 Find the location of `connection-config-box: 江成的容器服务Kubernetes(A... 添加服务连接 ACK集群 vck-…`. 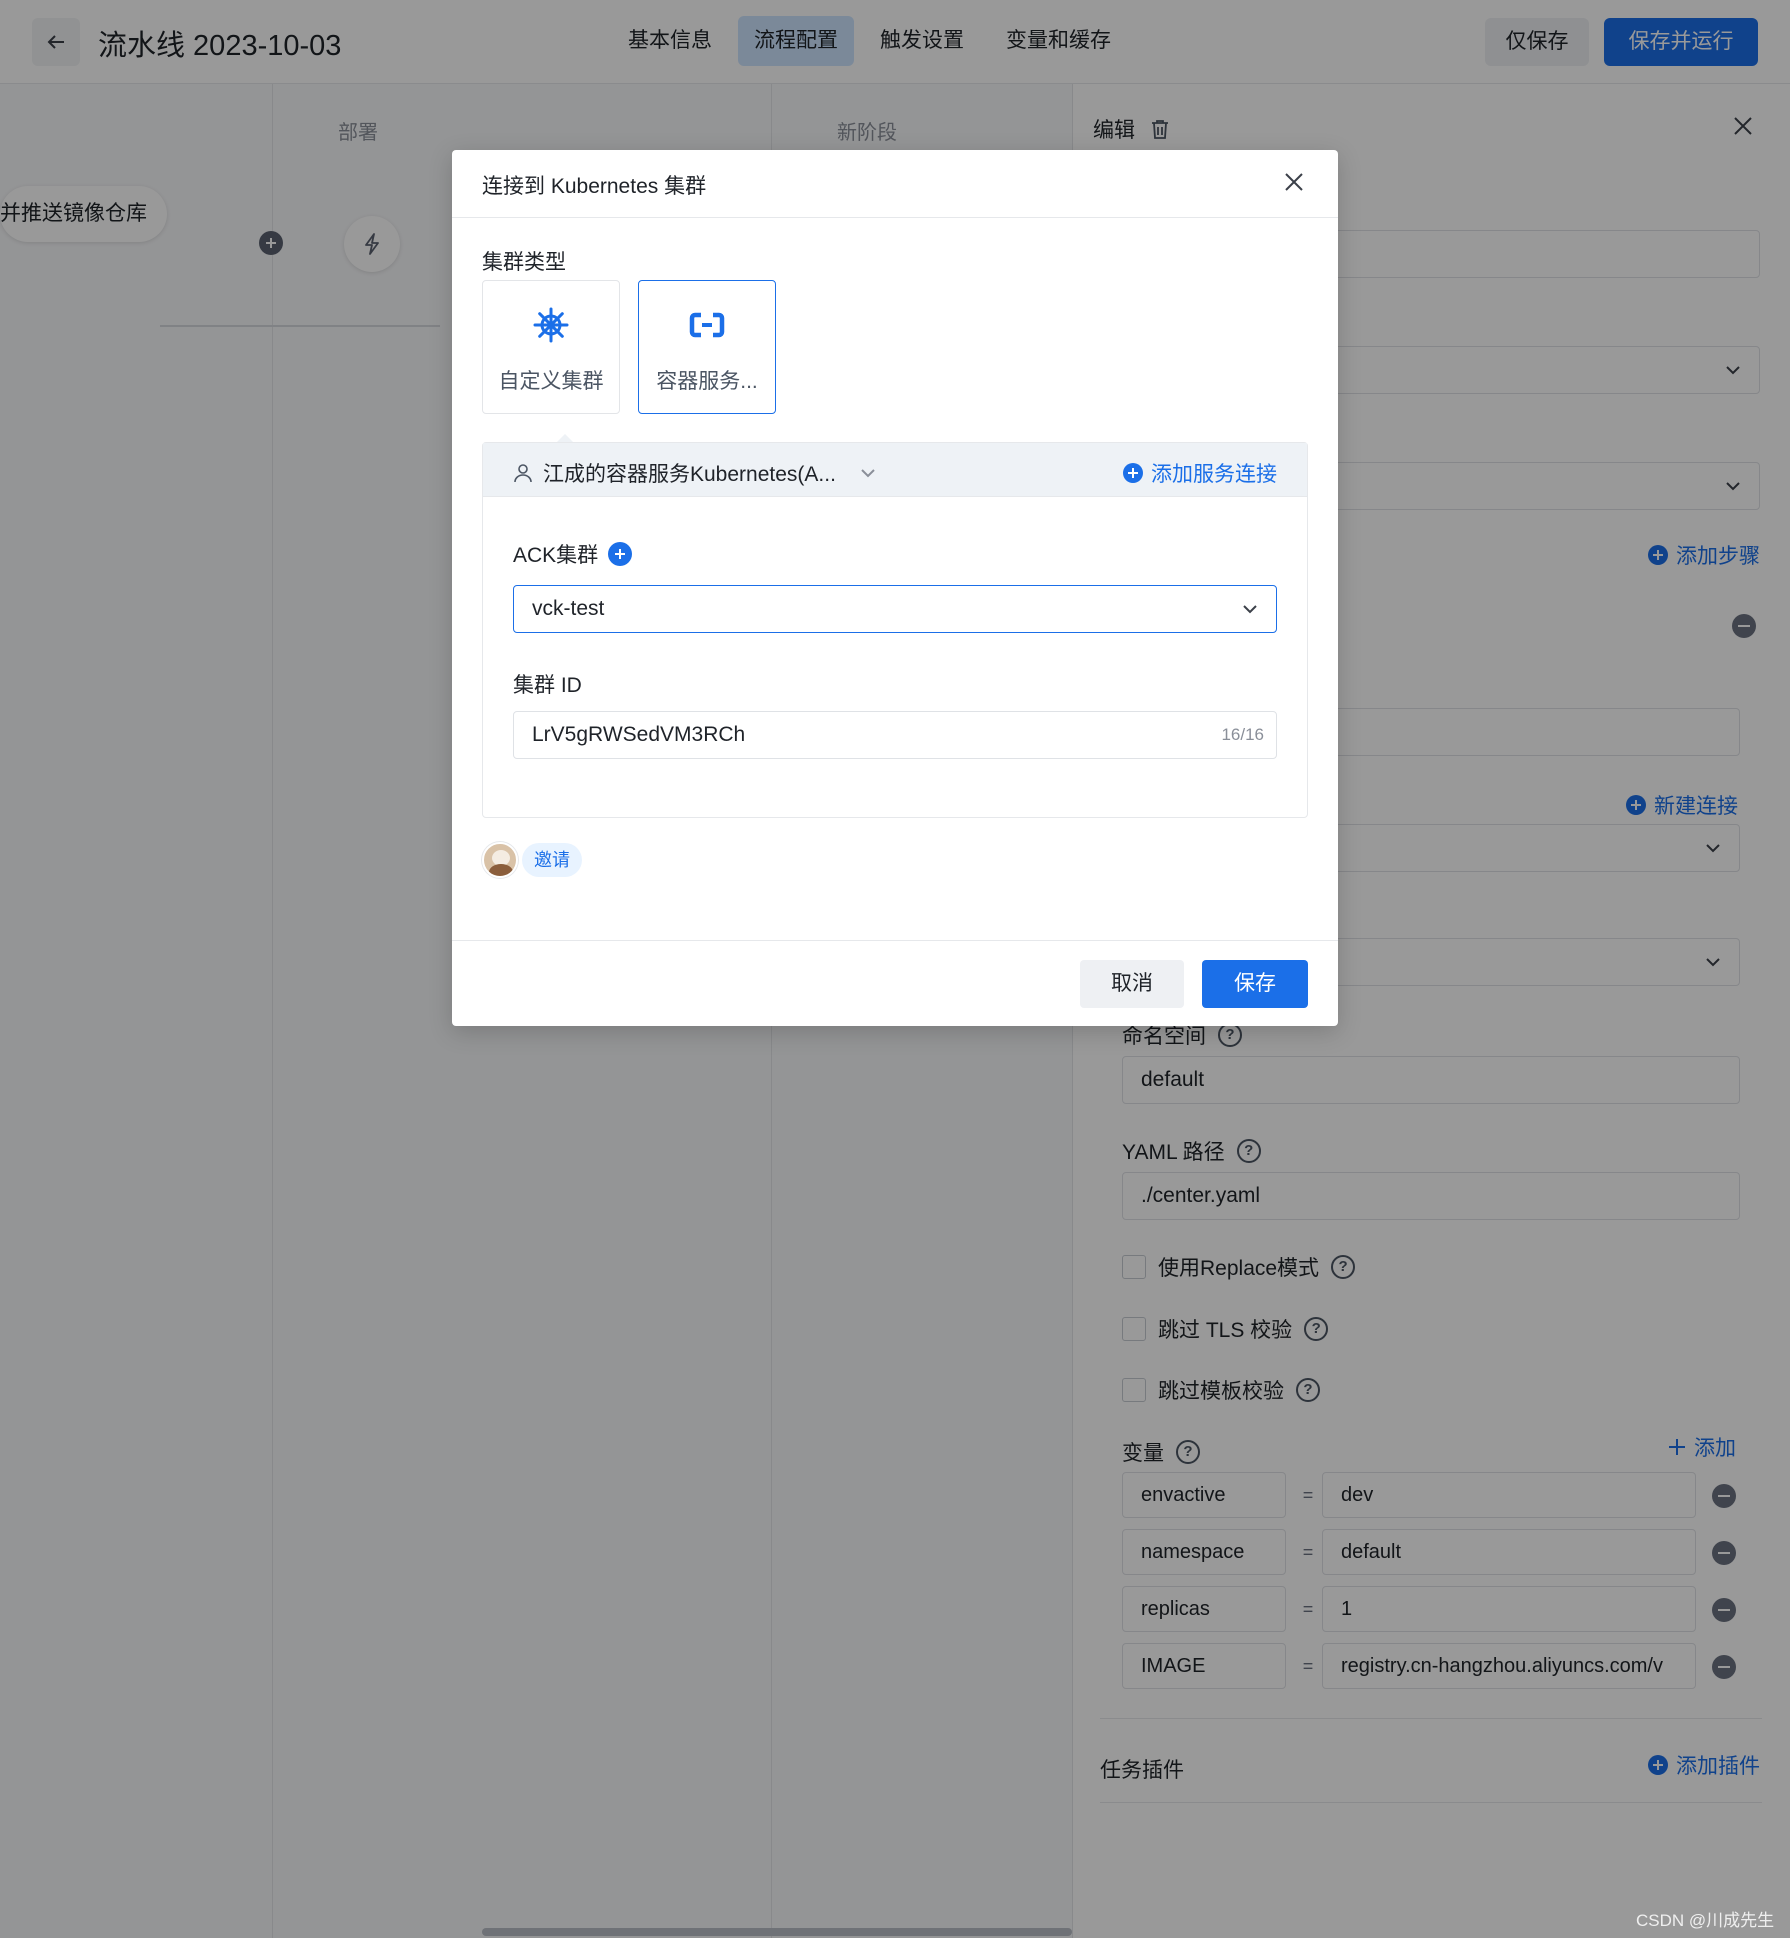

connection-config-box: 江成的容器服务Kubernetes(A... 添加服务连接 ACK集群 vck-… is located at coordinates (895, 630).